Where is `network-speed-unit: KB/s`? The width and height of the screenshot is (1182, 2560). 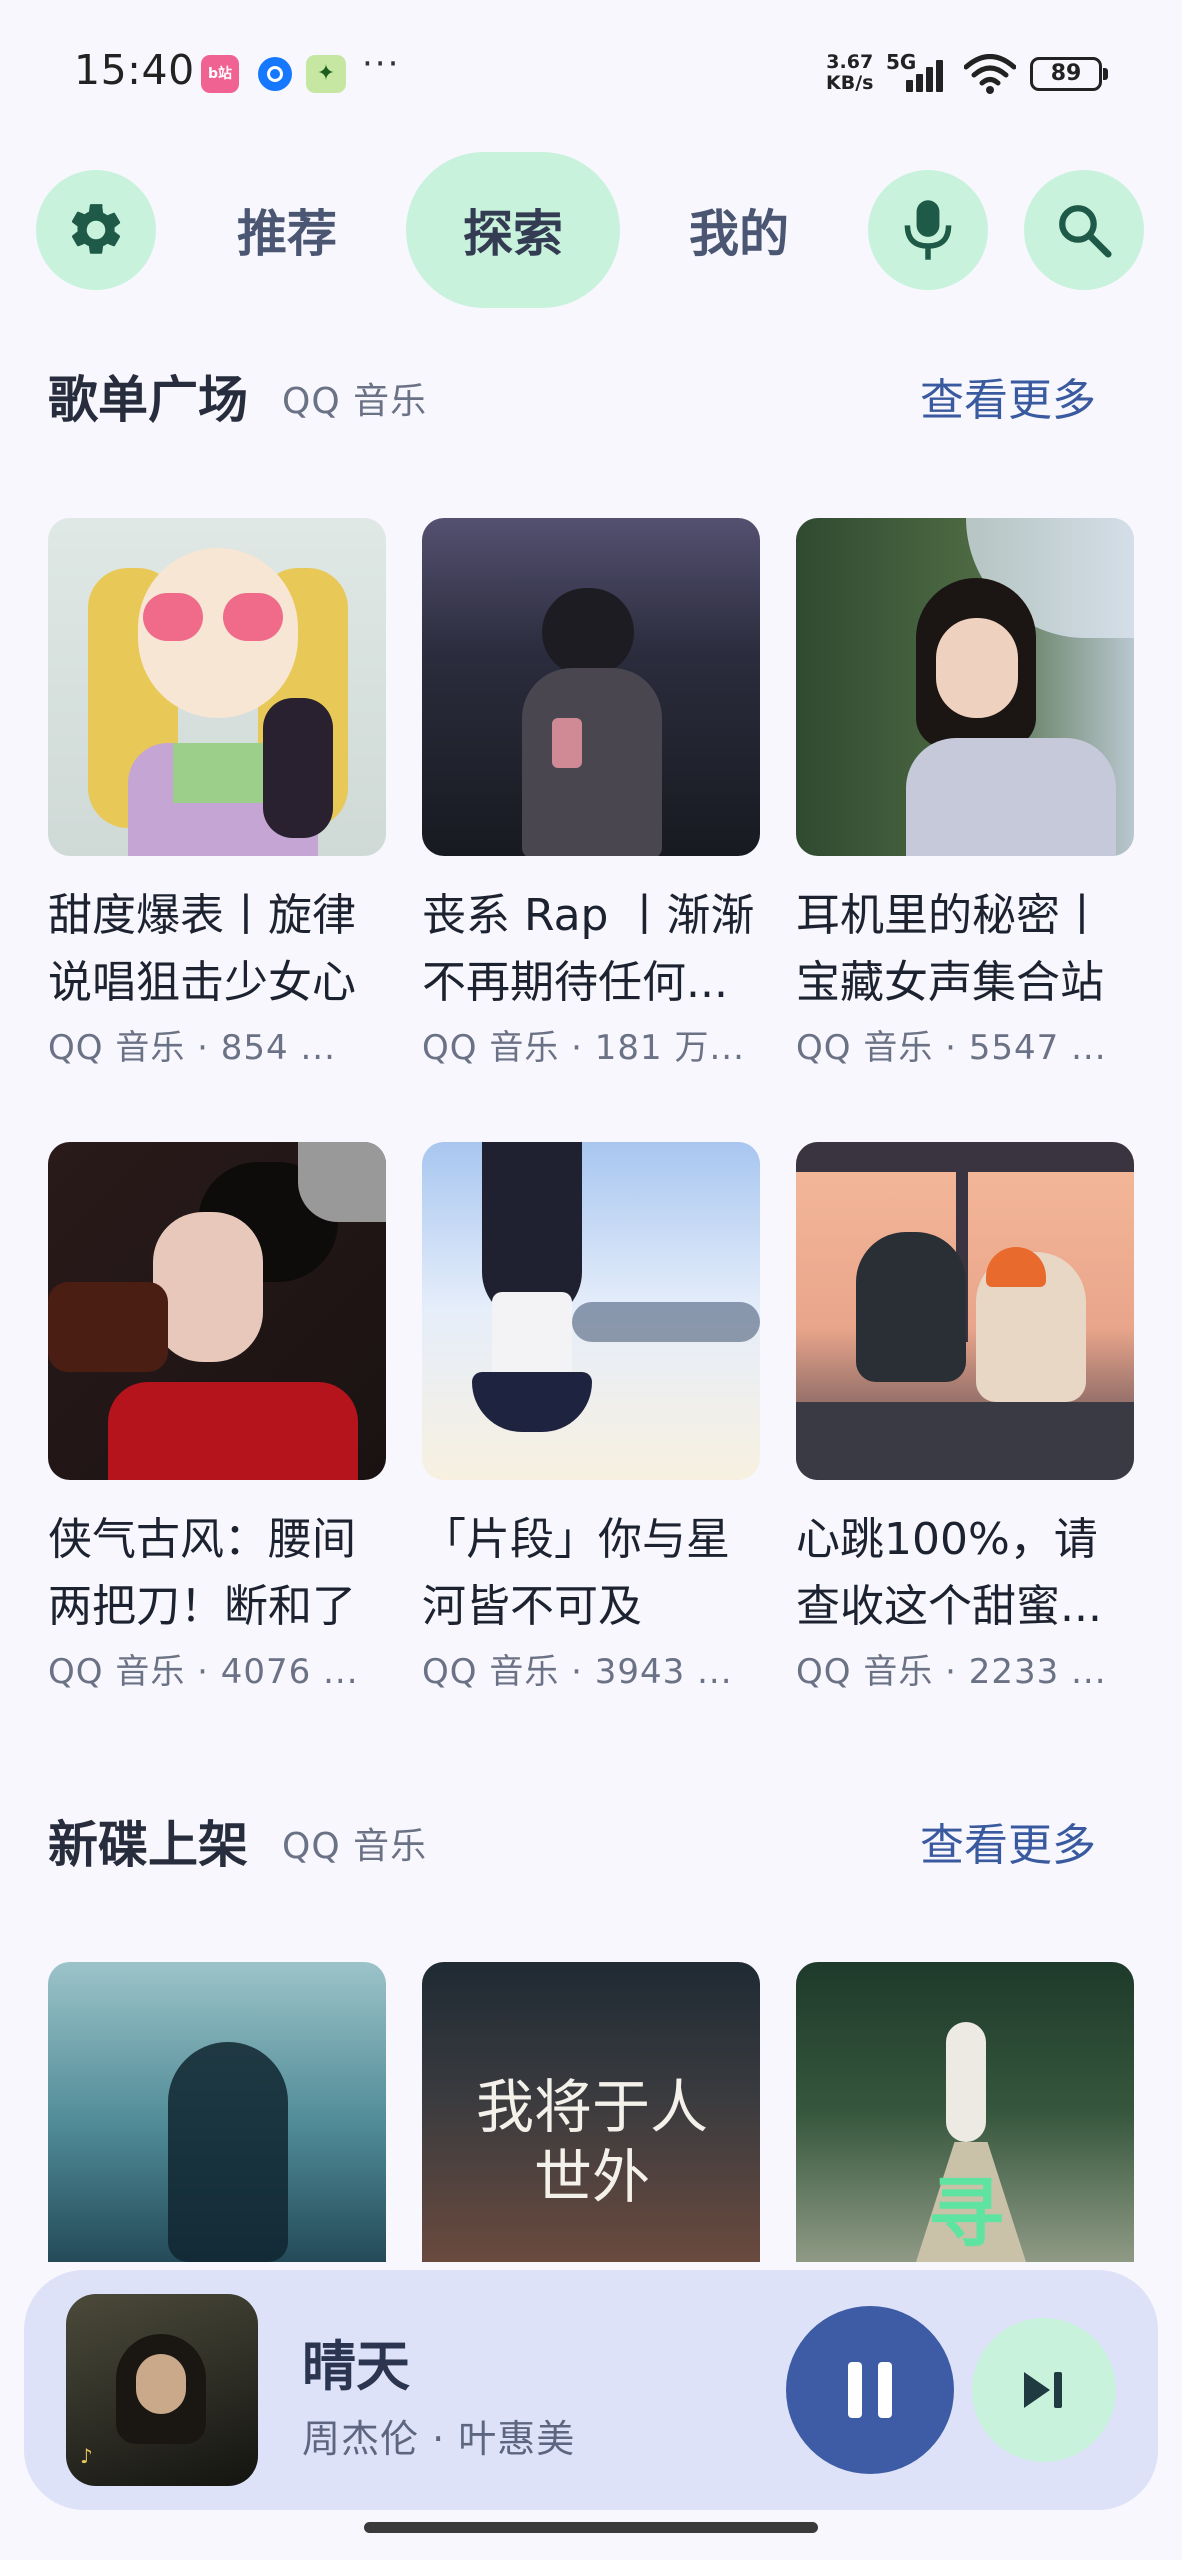
network-speed-unit: KB/s is located at coordinates (850, 83).